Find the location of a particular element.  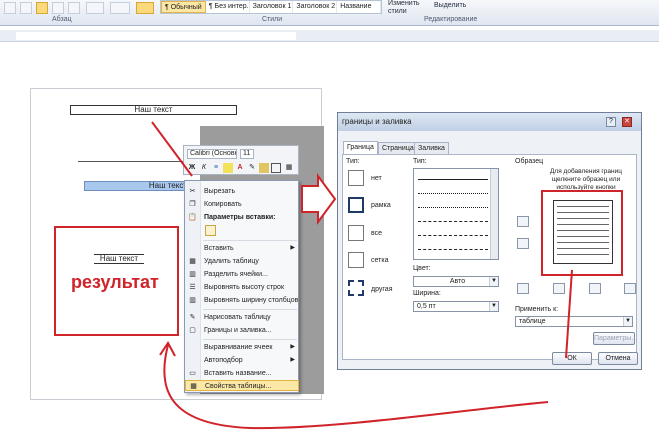

big-arrow-icon is located at coordinates (319, 199).